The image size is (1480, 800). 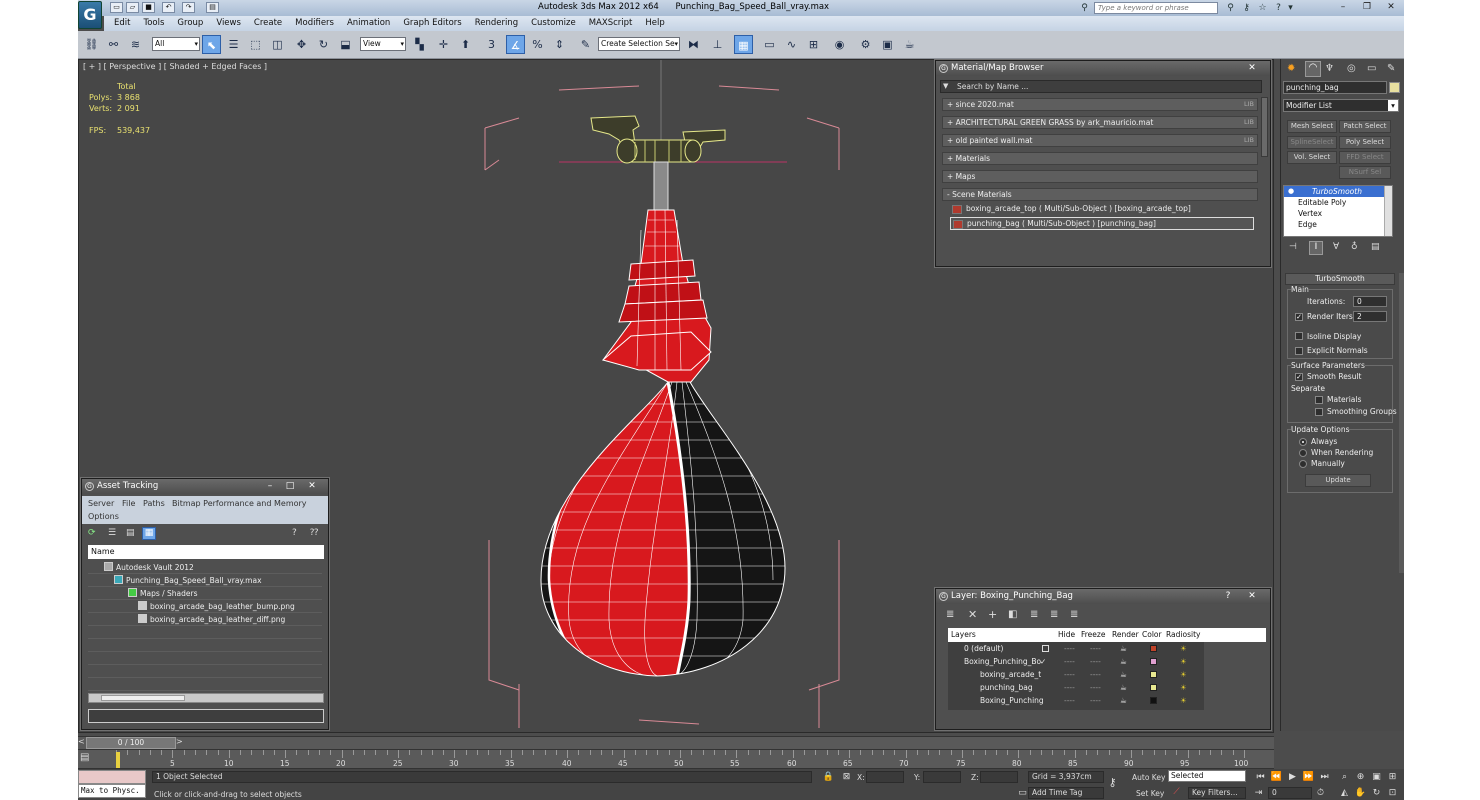 I want to click on object-color-swatch, so click(x=1394, y=87).